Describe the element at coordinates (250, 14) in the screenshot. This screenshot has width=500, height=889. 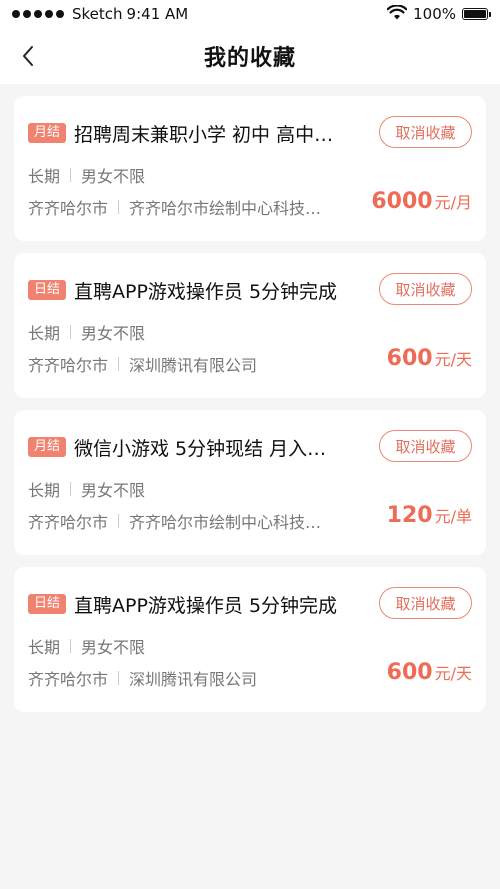
I see `status-bar: Sketch 9:41 AM 100%` at that location.